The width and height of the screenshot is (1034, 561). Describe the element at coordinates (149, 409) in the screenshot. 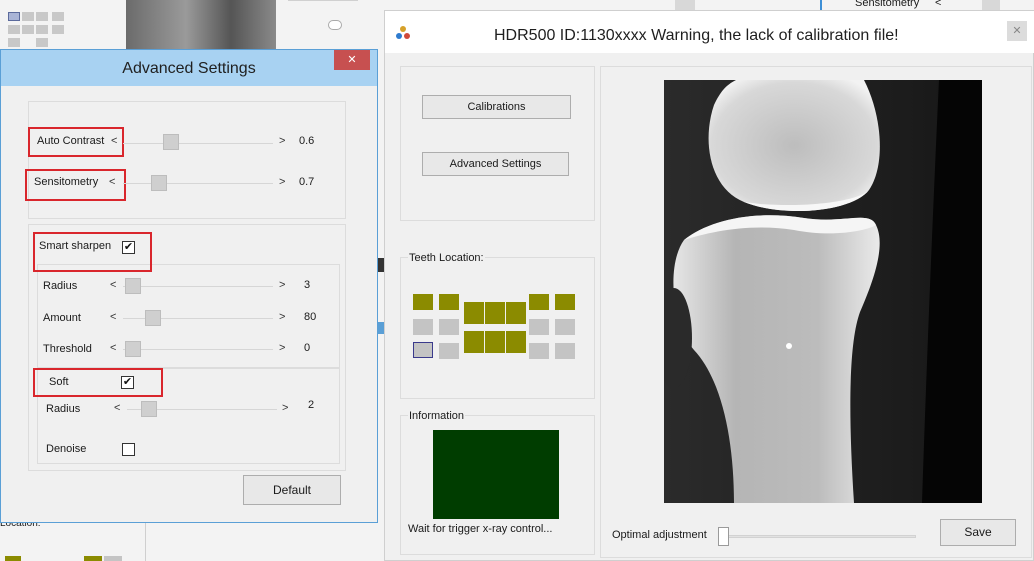

I see `soft-radius-thumb` at that location.